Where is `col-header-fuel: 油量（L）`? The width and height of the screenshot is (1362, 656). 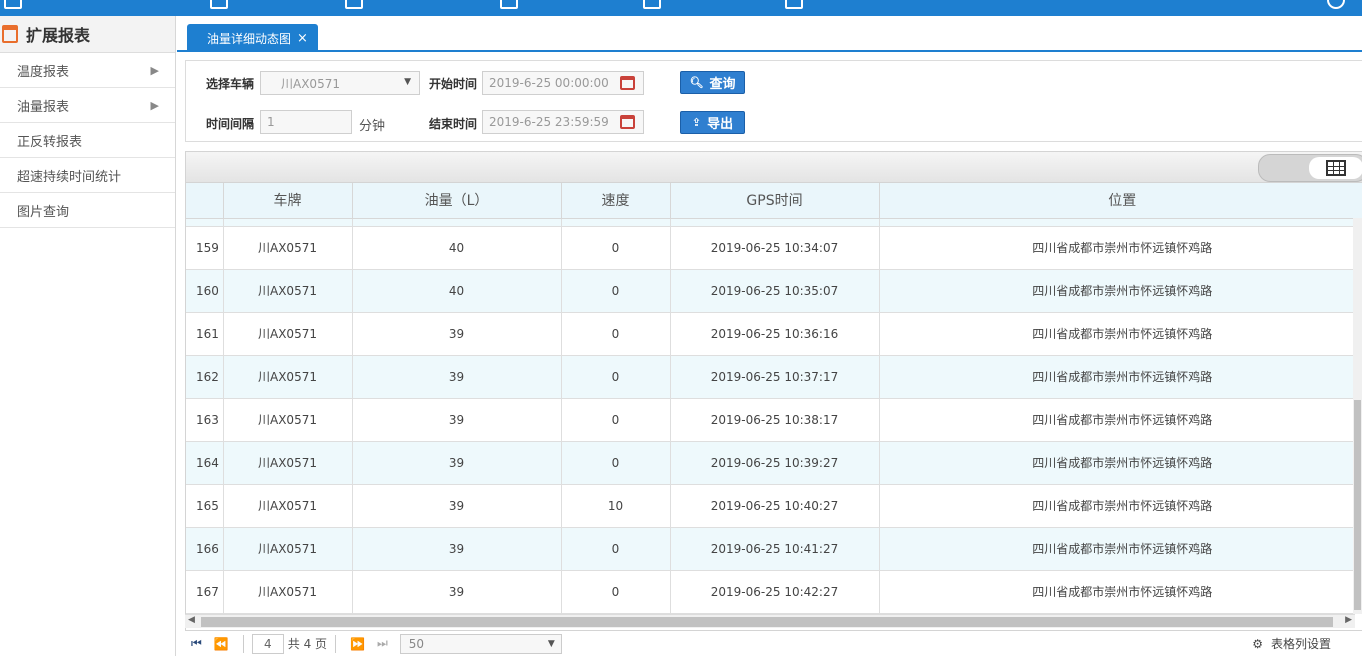
col-header-fuel: 油量（L） is located at coordinates (457, 201).